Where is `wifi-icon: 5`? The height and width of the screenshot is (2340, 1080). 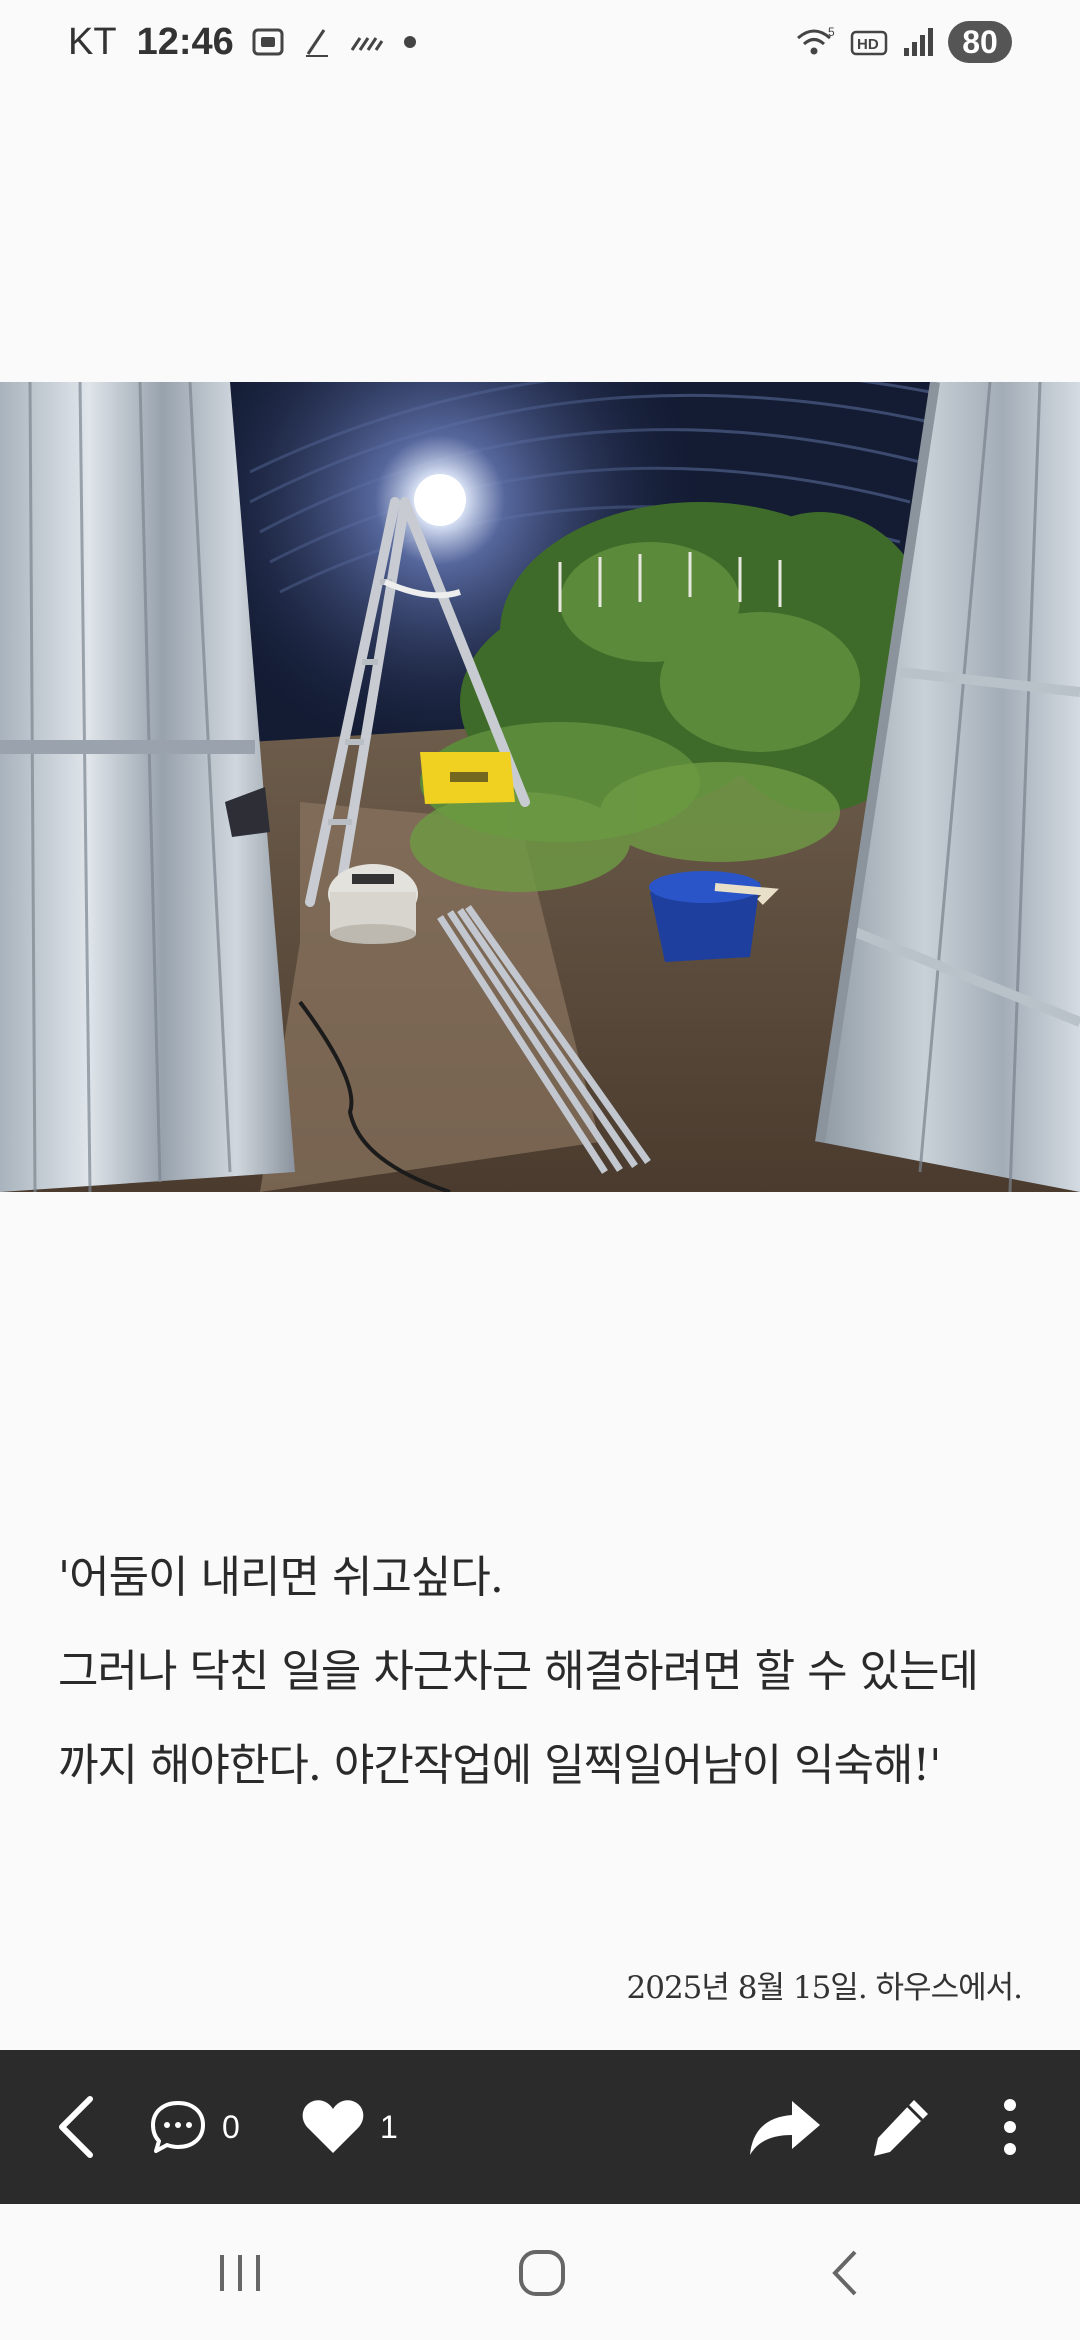 wifi-icon: 5 is located at coordinates (816, 42).